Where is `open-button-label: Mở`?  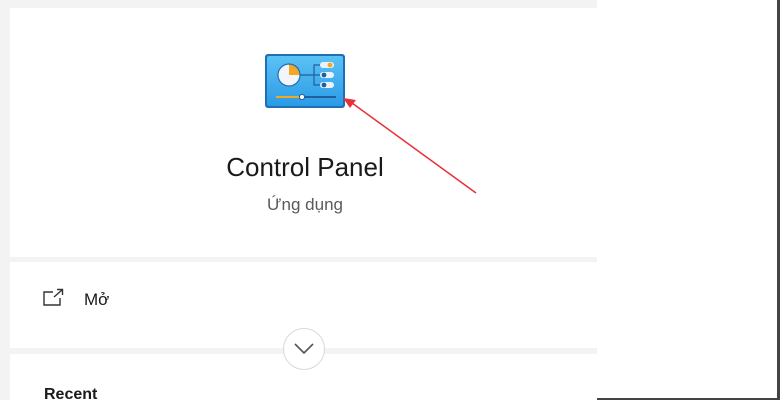
open-button-label: Mở is located at coordinates (97, 299).